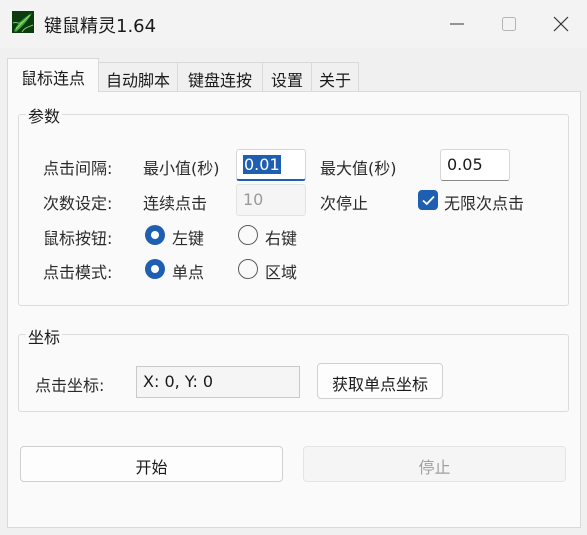 The width and height of the screenshot is (587, 535). Describe the element at coordinates (218, 382) in the screenshot. I see `coords-display-field: X: 0, Y: 0` at that location.